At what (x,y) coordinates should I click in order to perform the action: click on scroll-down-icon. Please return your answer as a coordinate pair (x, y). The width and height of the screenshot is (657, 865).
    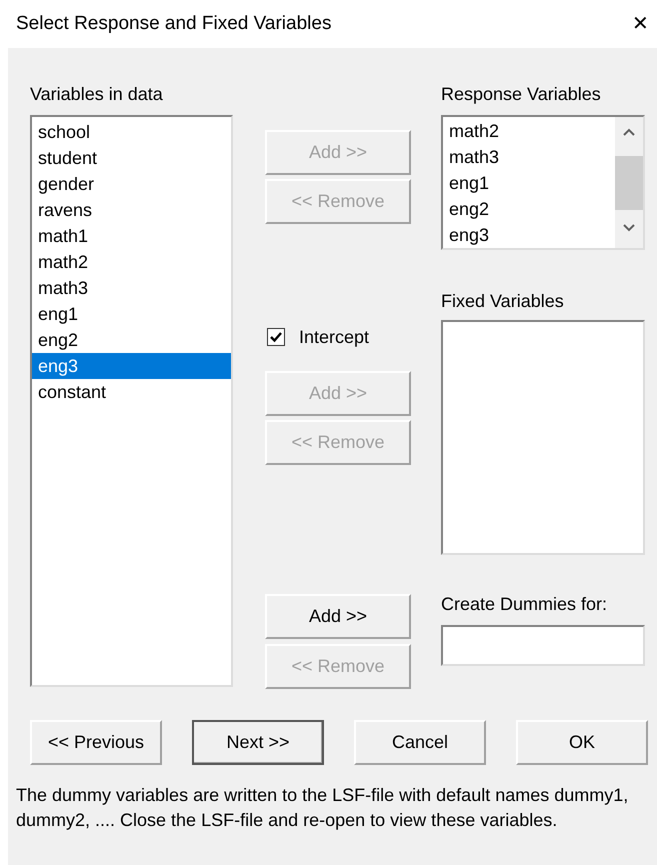
    Looking at the image, I should click on (629, 228).